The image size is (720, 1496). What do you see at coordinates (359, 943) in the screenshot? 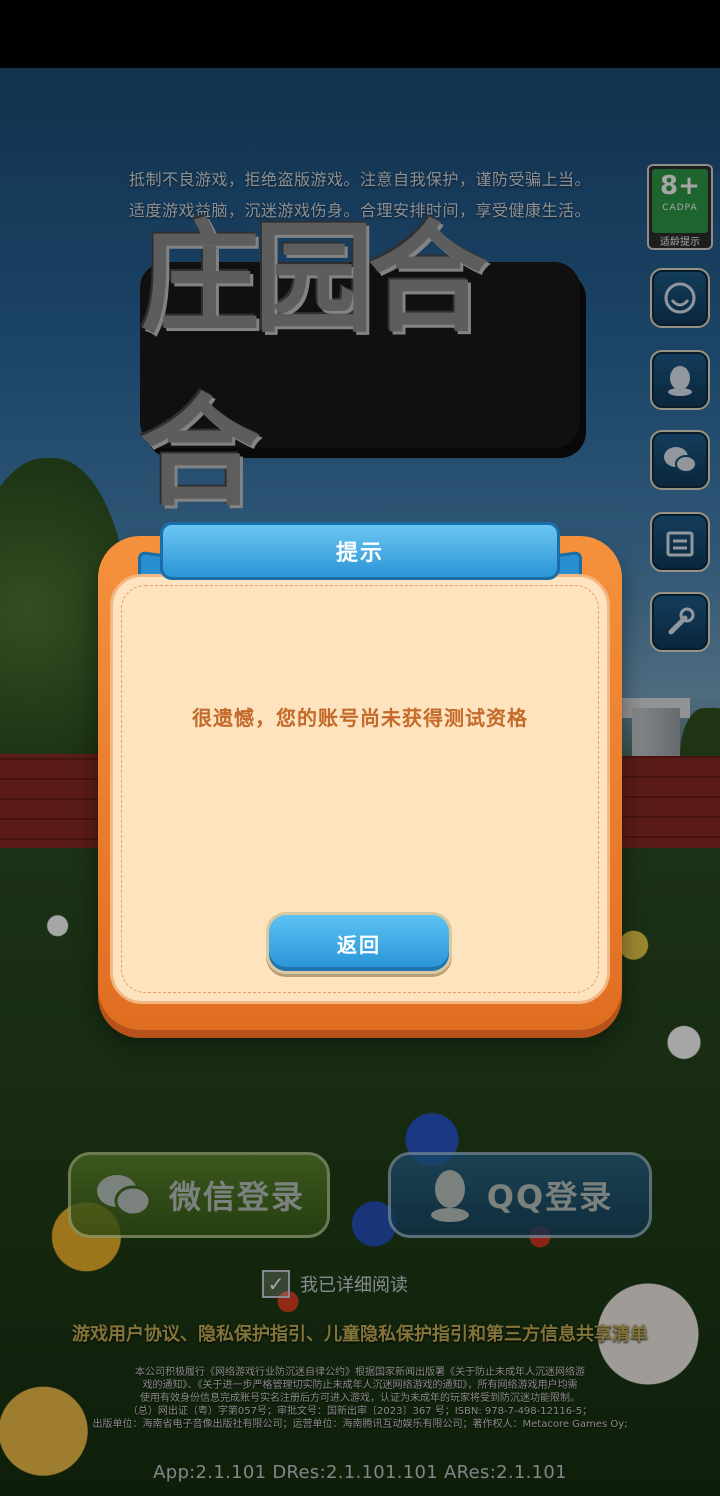
I see `return-button: 返回` at bounding box center [359, 943].